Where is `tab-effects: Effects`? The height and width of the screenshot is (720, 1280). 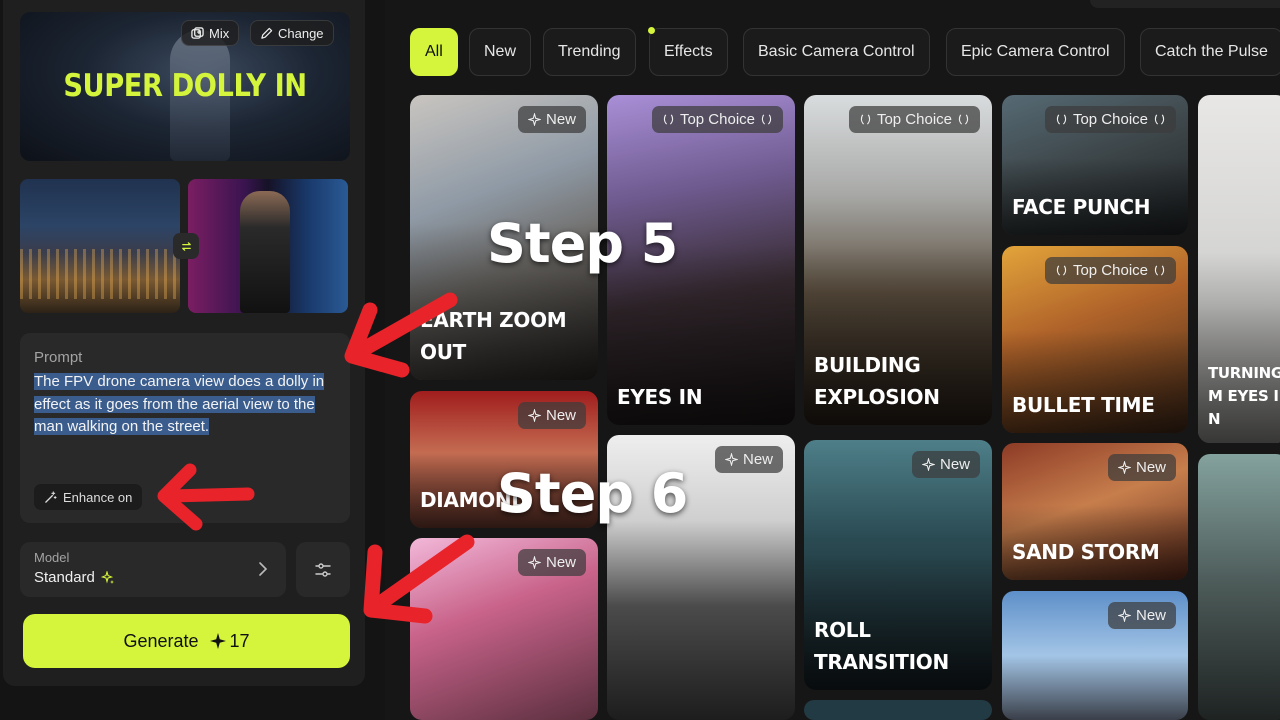 tab-effects: Effects is located at coordinates (688, 52).